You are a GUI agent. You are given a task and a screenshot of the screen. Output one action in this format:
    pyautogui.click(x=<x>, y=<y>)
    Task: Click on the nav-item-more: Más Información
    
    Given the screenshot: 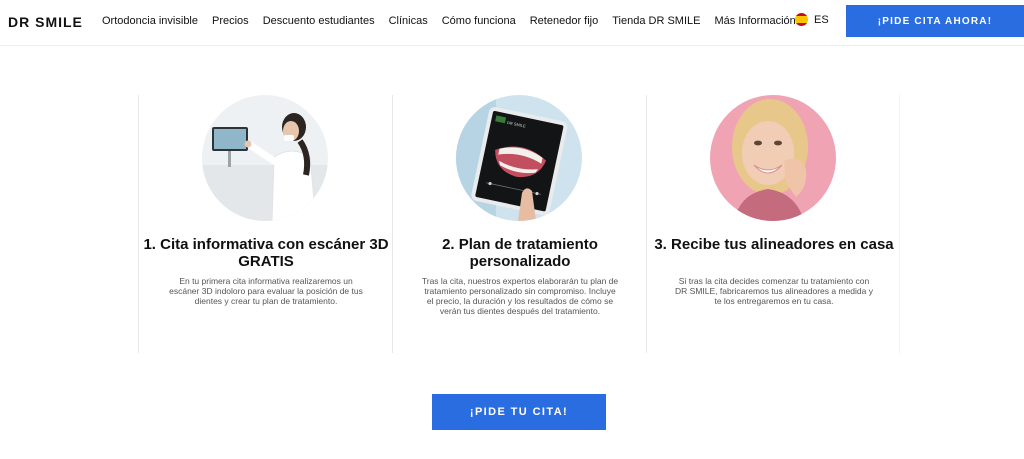 What is the action you would take?
    pyautogui.click(x=761, y=21)
    